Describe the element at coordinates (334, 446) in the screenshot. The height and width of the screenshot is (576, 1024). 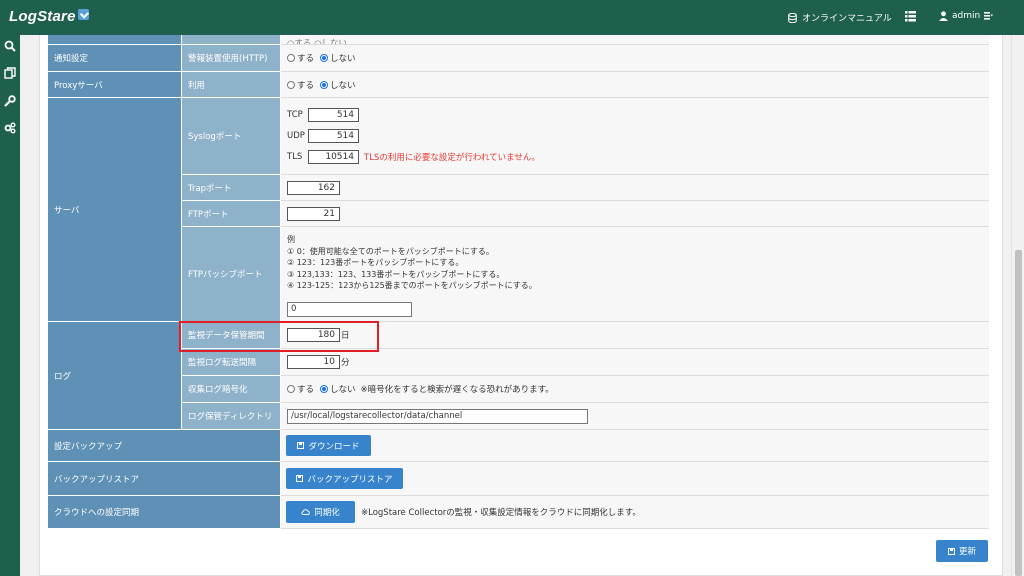
I see `download-button-label: ダウンロード` at that location.